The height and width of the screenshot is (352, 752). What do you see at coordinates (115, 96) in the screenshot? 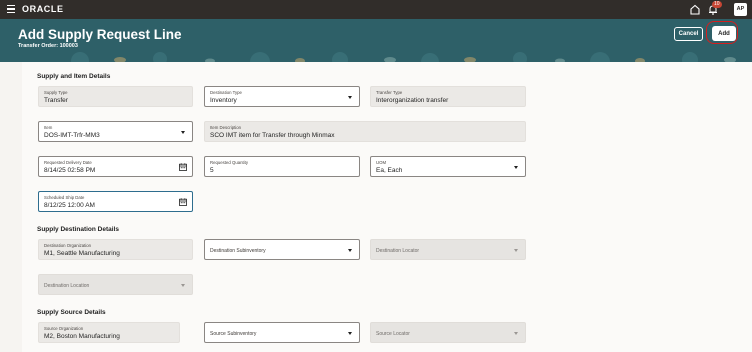
I see `supply-type-field: Supply Type Transfer` at bounding box center [115, 96].